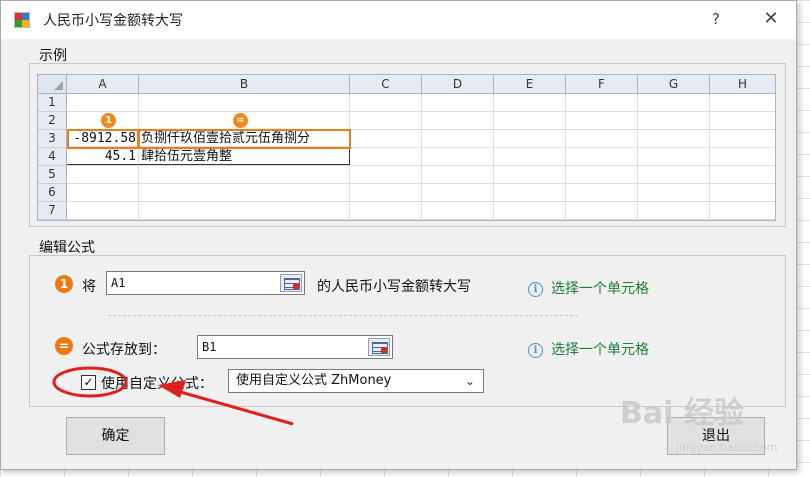  I want to click on step2-label: 公式存放到：, so click(124, 350).